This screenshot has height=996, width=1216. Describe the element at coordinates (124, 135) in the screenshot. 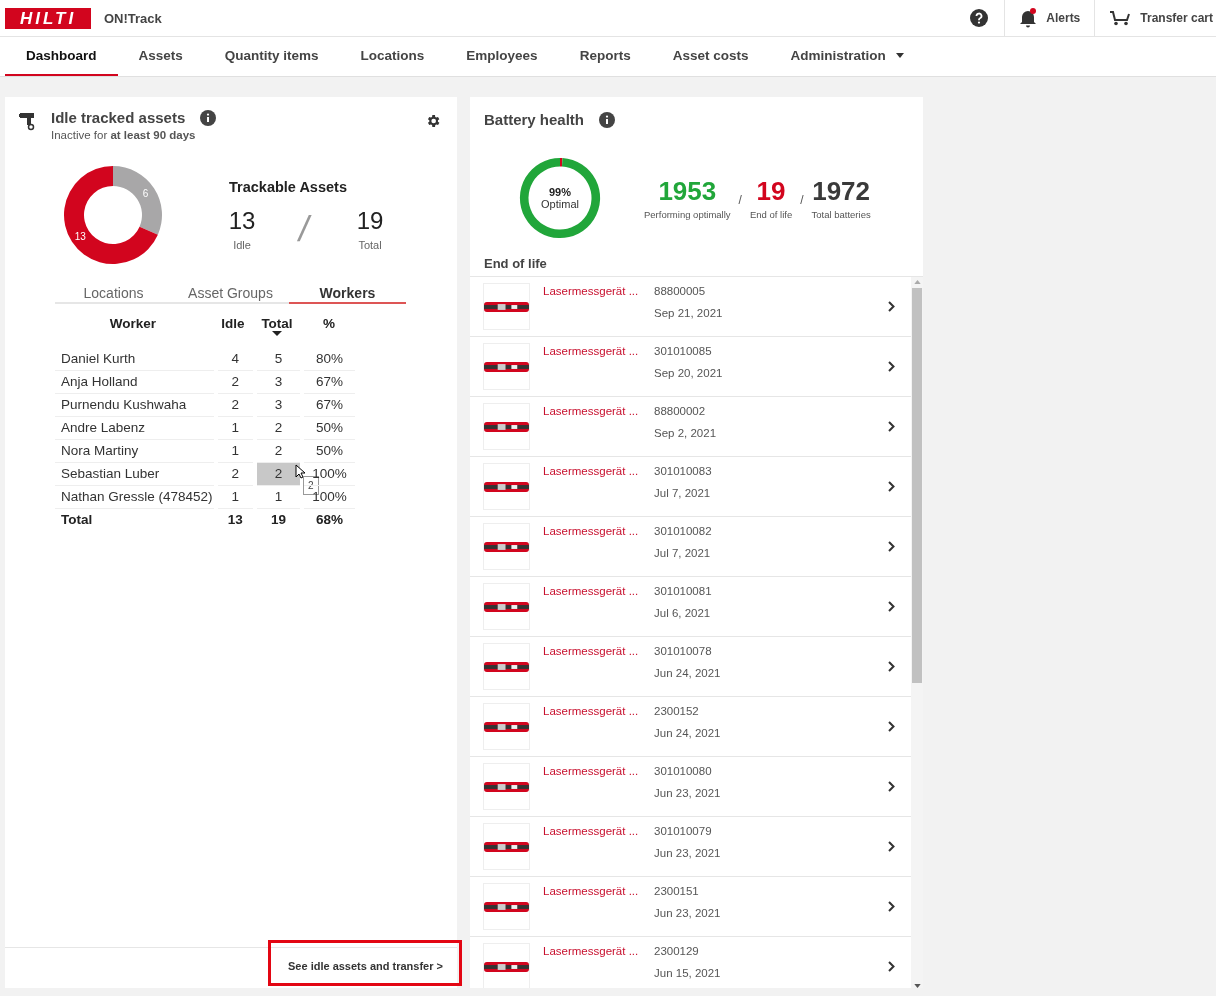

I see `card-subtitle: Inactive for at least 90 days` at that location.